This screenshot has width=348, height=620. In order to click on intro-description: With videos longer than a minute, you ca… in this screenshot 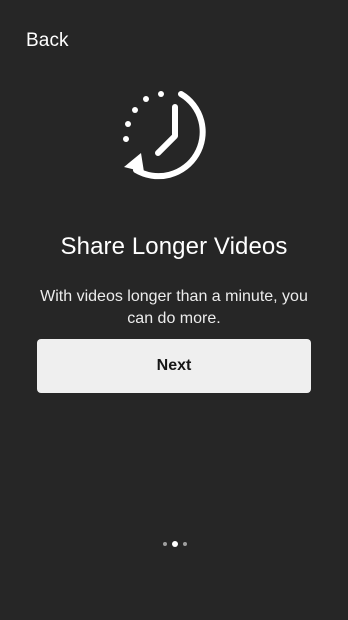, I will do `click(174, 307)`.